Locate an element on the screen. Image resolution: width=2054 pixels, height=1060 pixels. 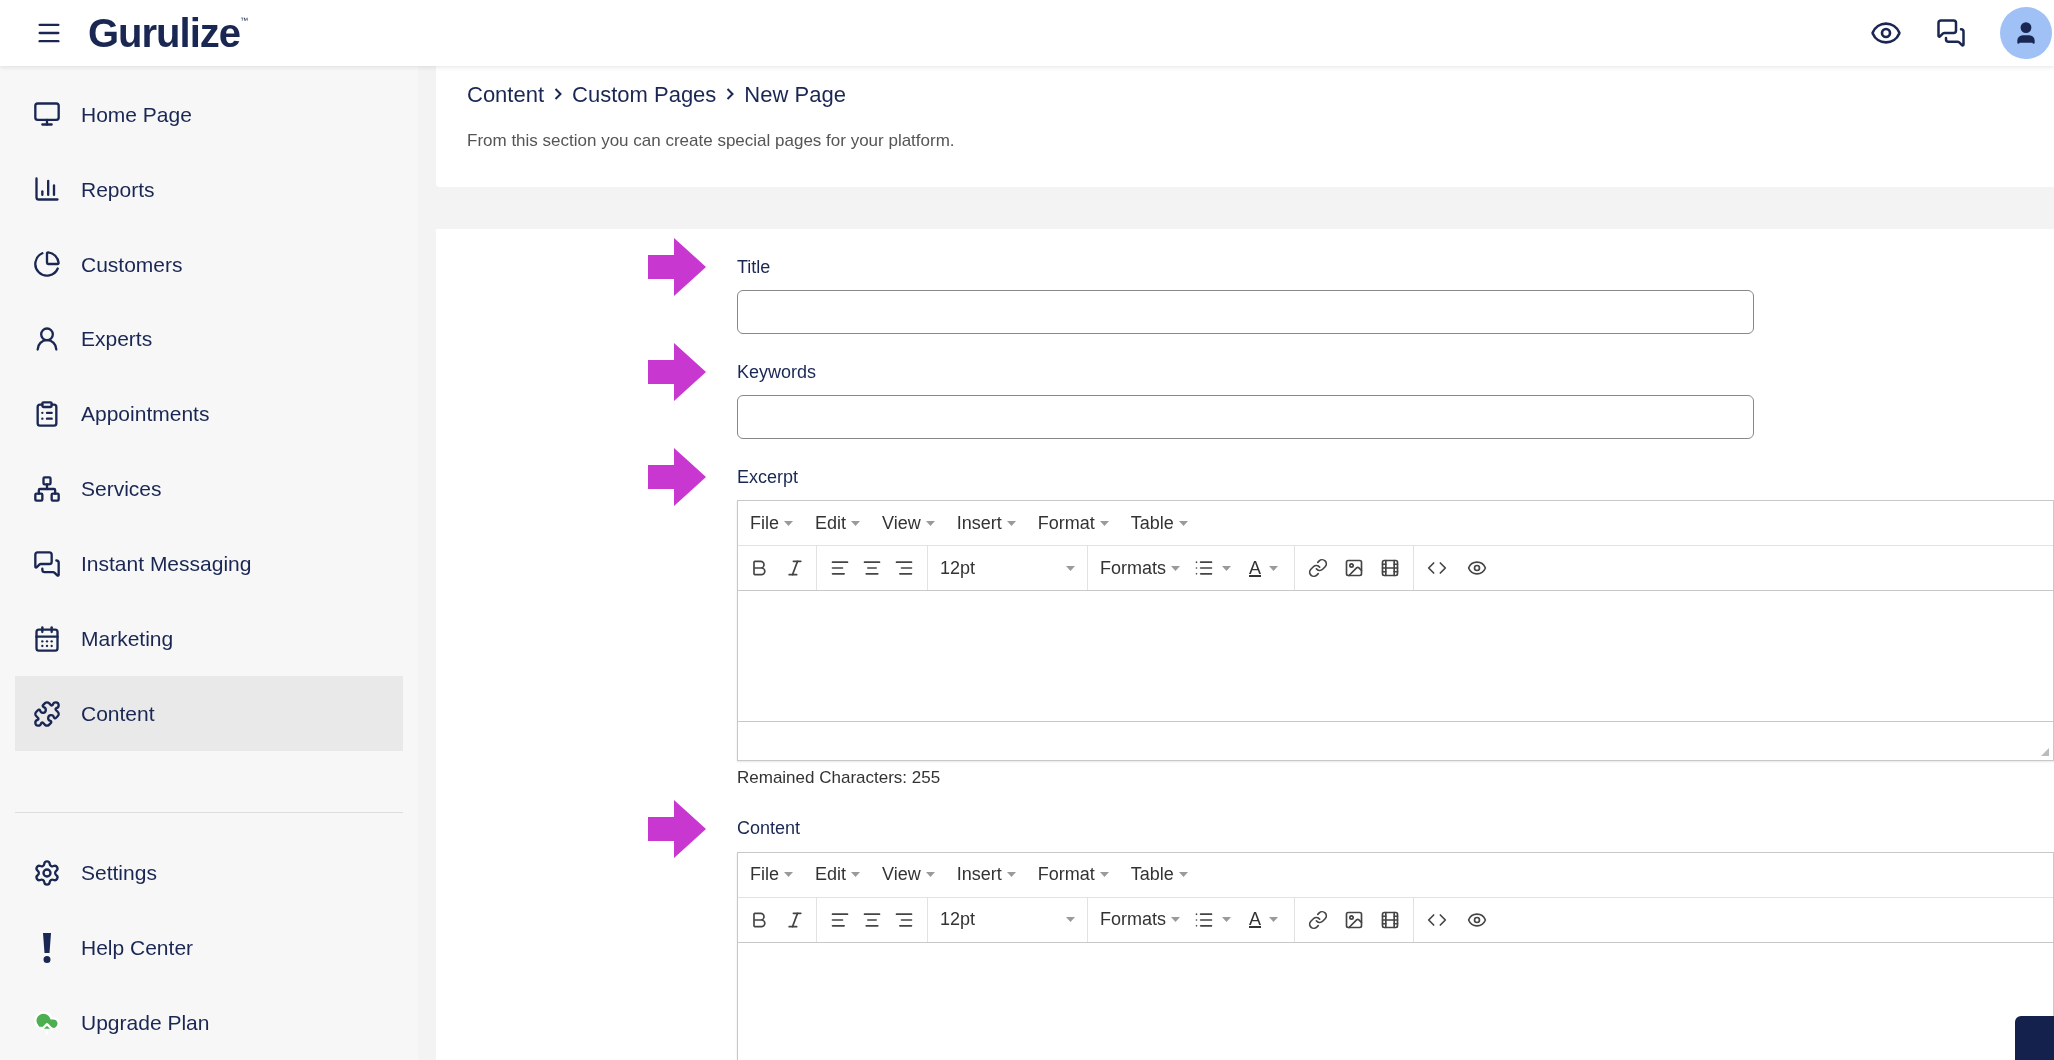
resize-handle-icon is located at coordinates (2045, 752).